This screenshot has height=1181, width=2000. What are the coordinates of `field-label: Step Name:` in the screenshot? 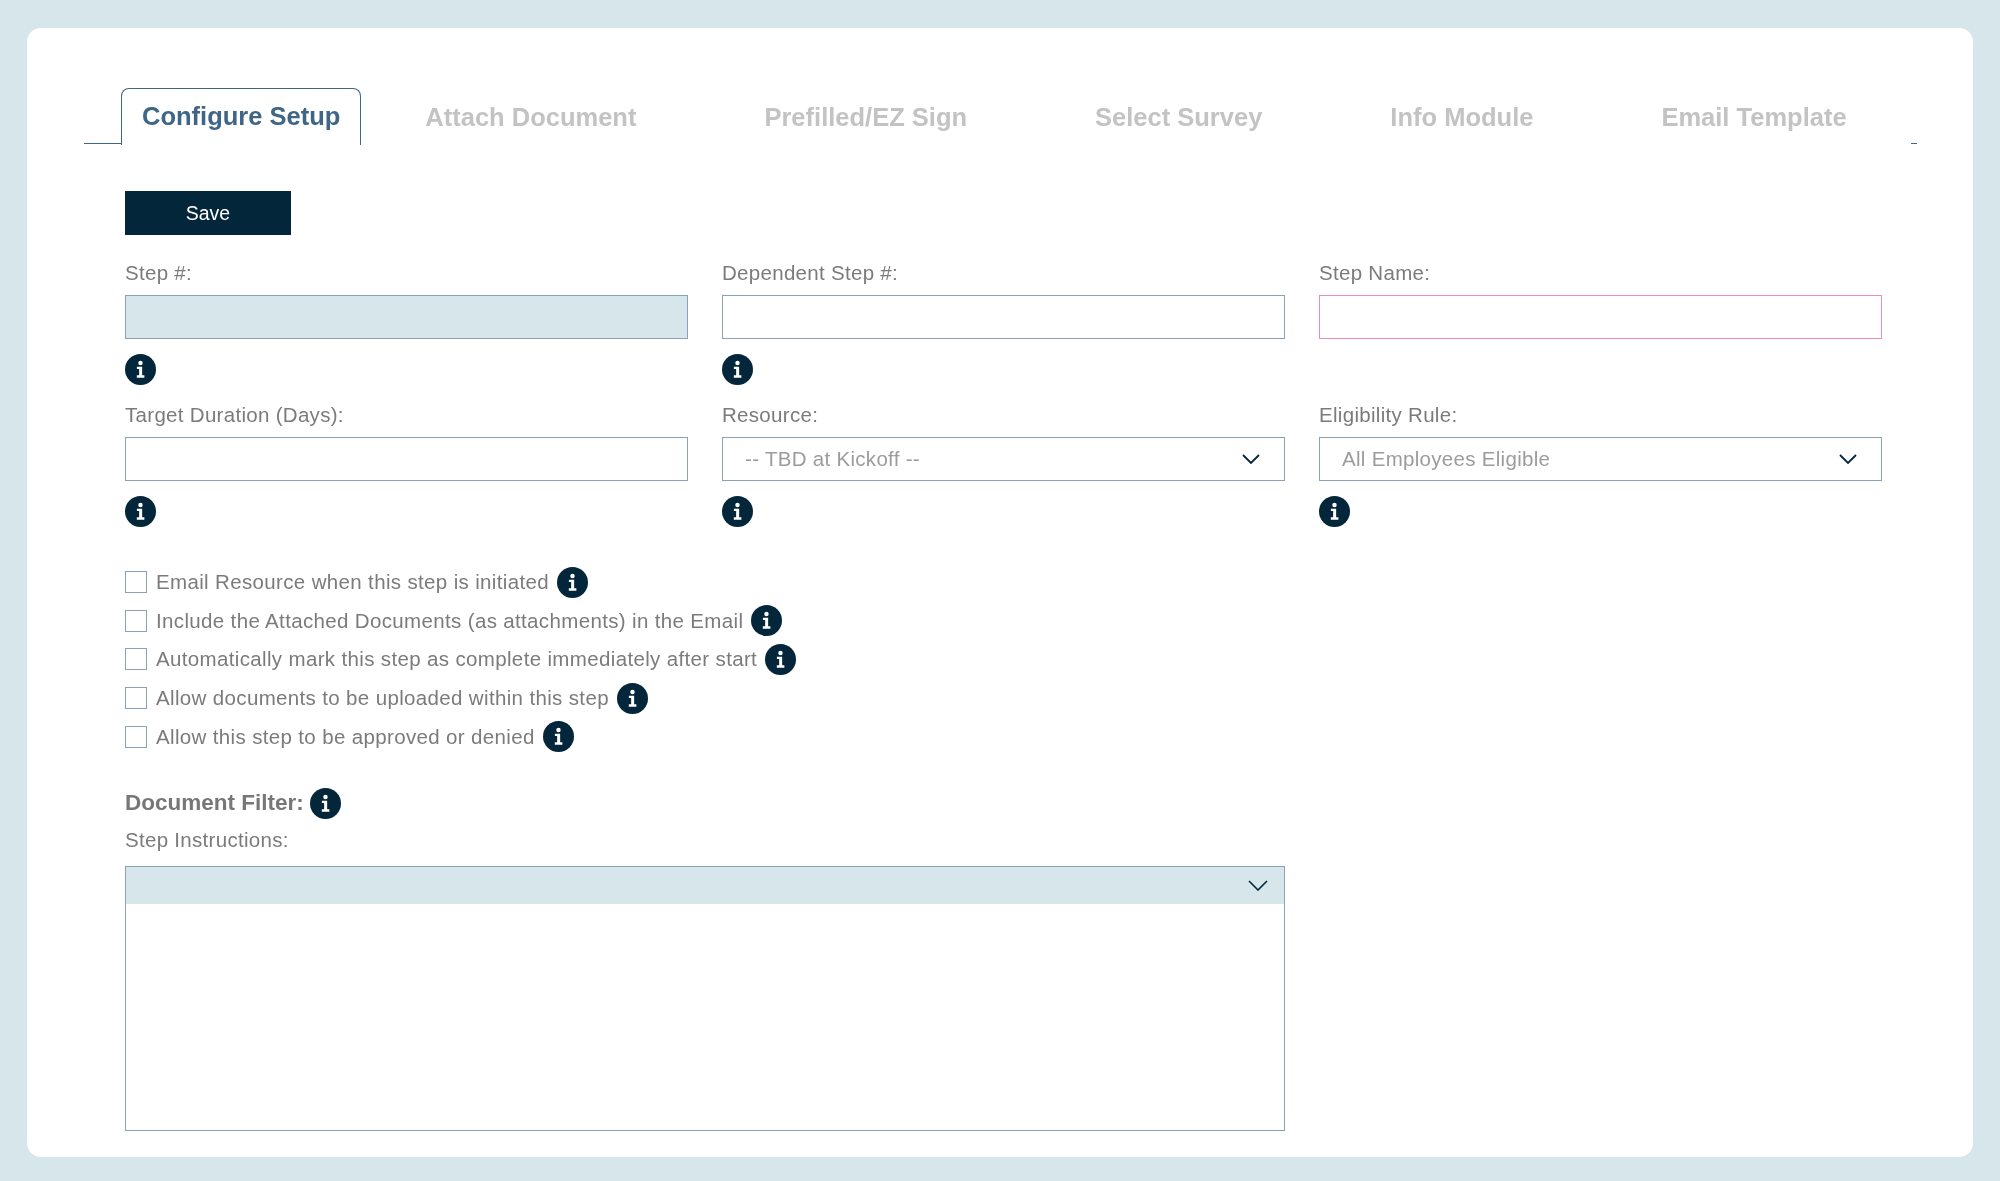 It's located at (1375, 273).